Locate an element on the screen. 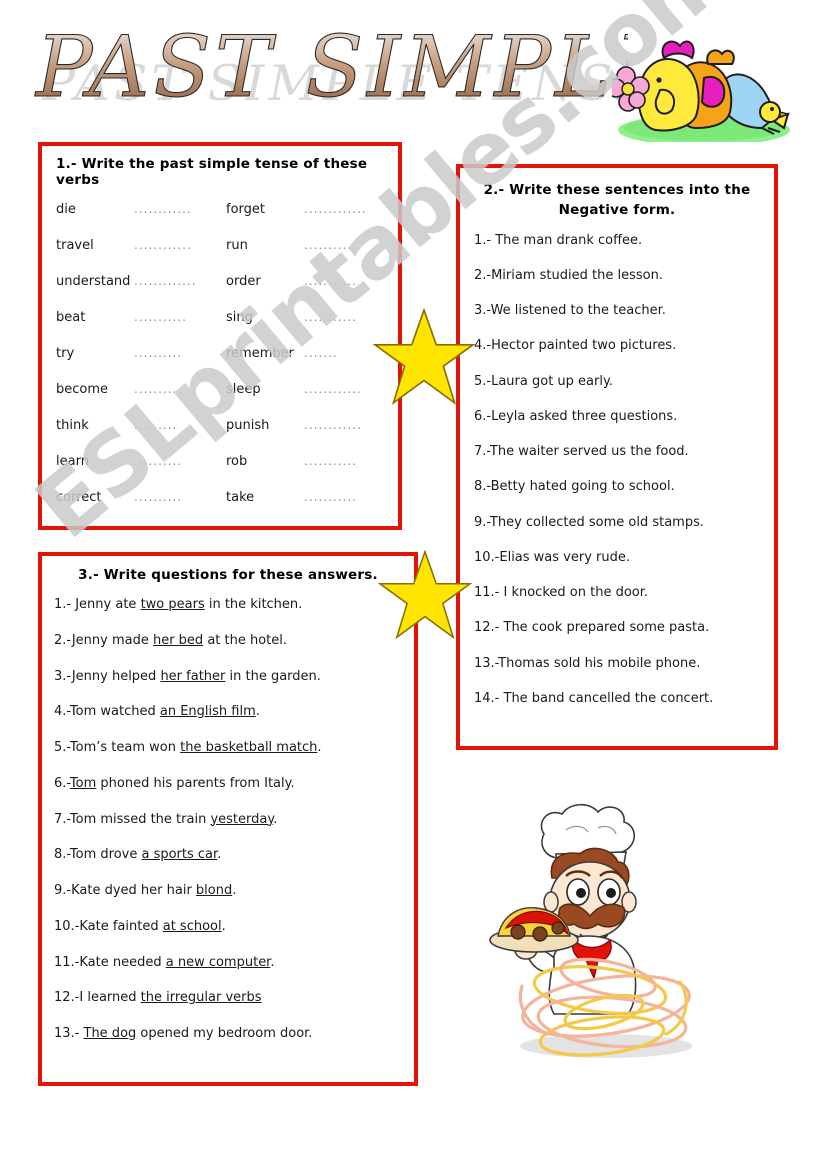 The height and width of the screenshot is (1169, 821). underlined-answer: Tom is located at coordinates (83, 783).